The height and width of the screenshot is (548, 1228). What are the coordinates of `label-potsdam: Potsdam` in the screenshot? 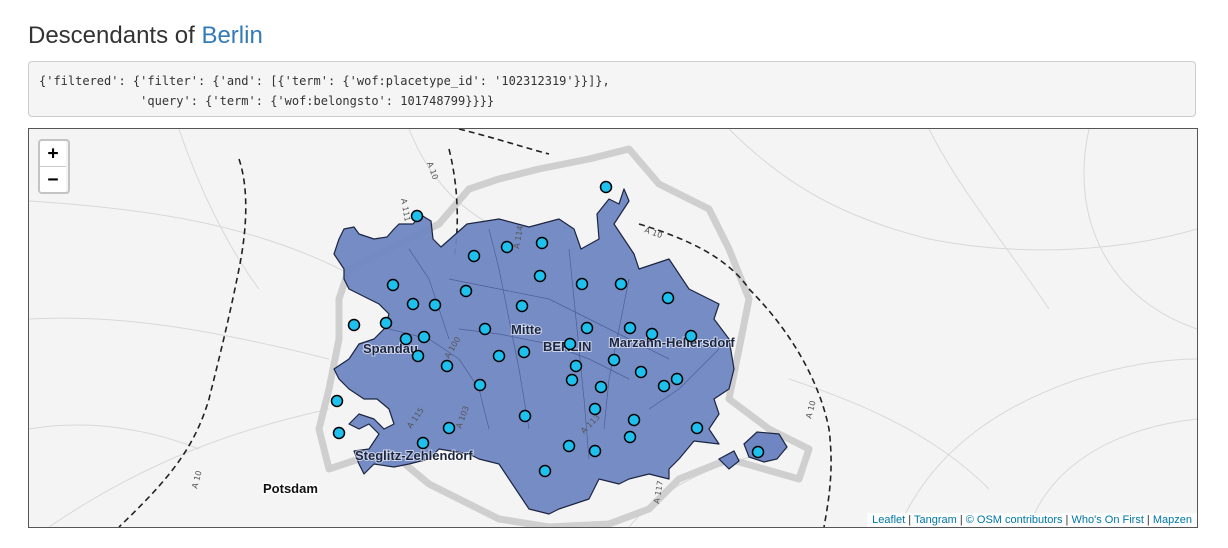 It's located at (290, 488).